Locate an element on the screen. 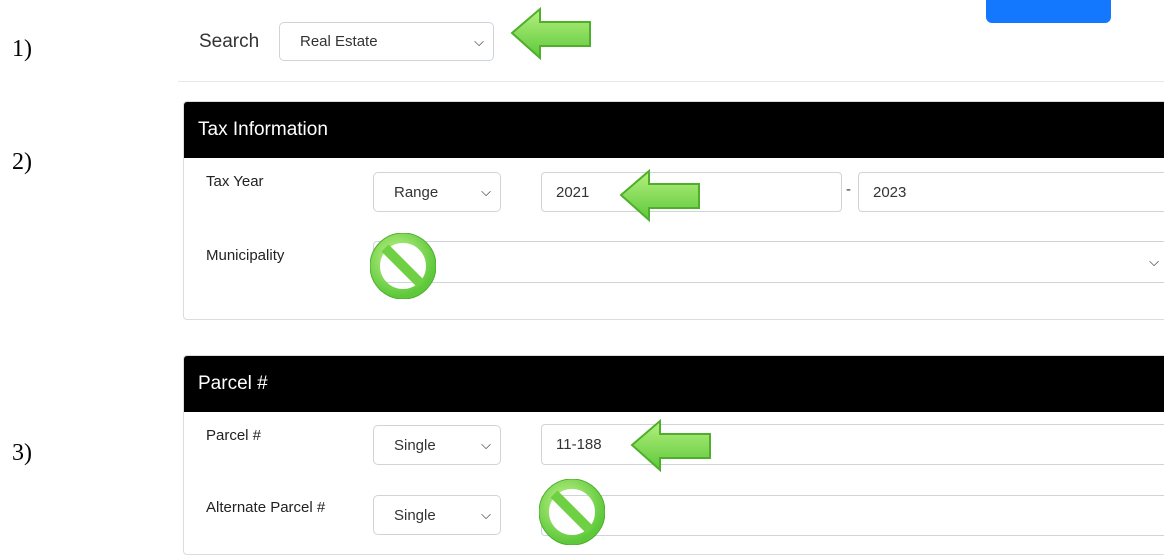 The width and height of the screenshot is (1164, 555). alternate-parcel-input is located at coordinates (852, 515).